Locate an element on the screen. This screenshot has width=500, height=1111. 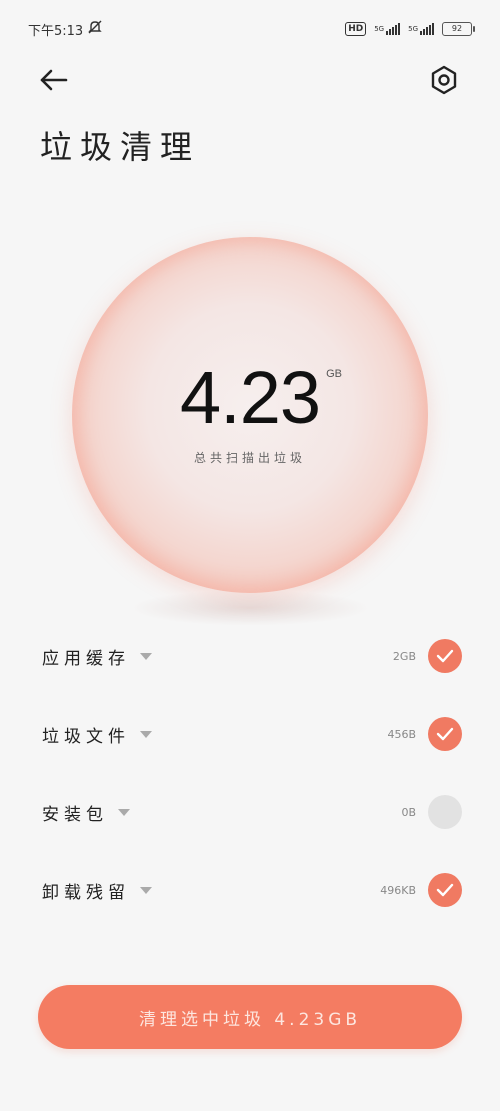
checkbox-junk-files is located at coordinates (445, 734).